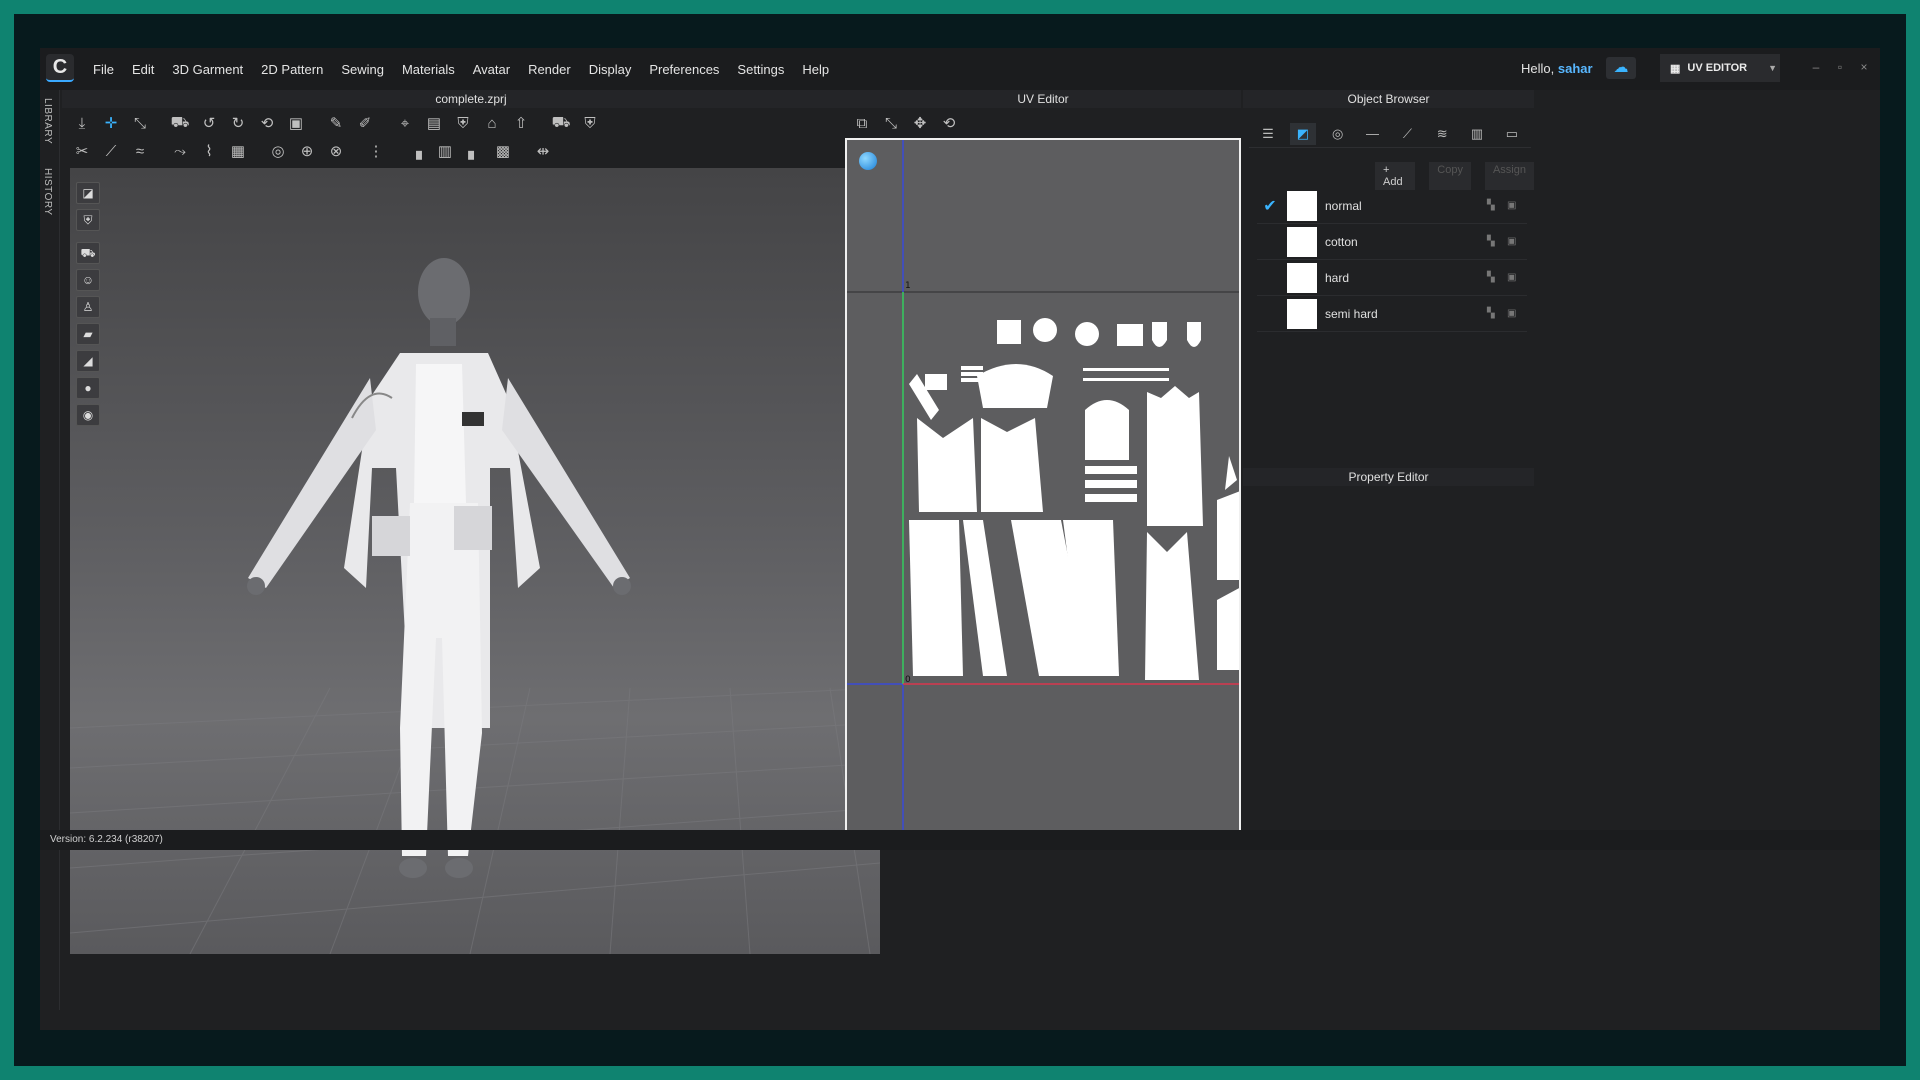  I want to click on measure-icon: ⇹, so click(543, 151).